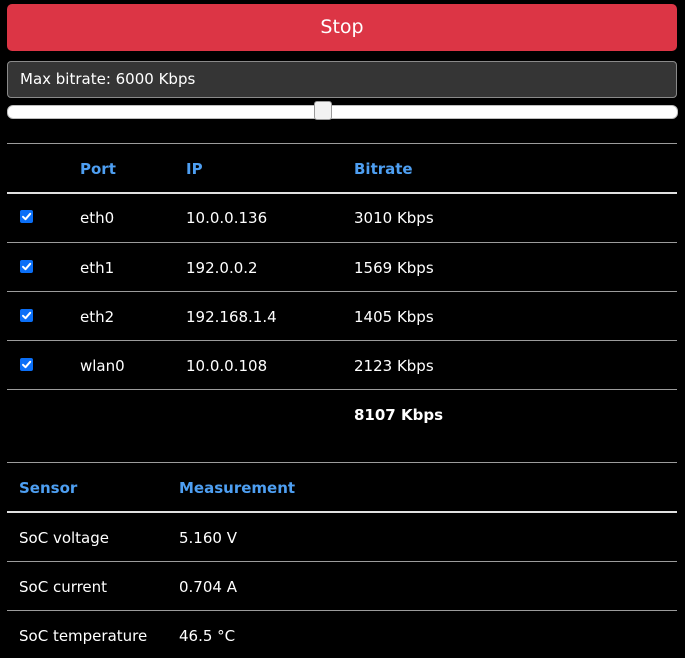  I want to click on table-row-bitrate: 3010 Kbps, so click(394, 218).